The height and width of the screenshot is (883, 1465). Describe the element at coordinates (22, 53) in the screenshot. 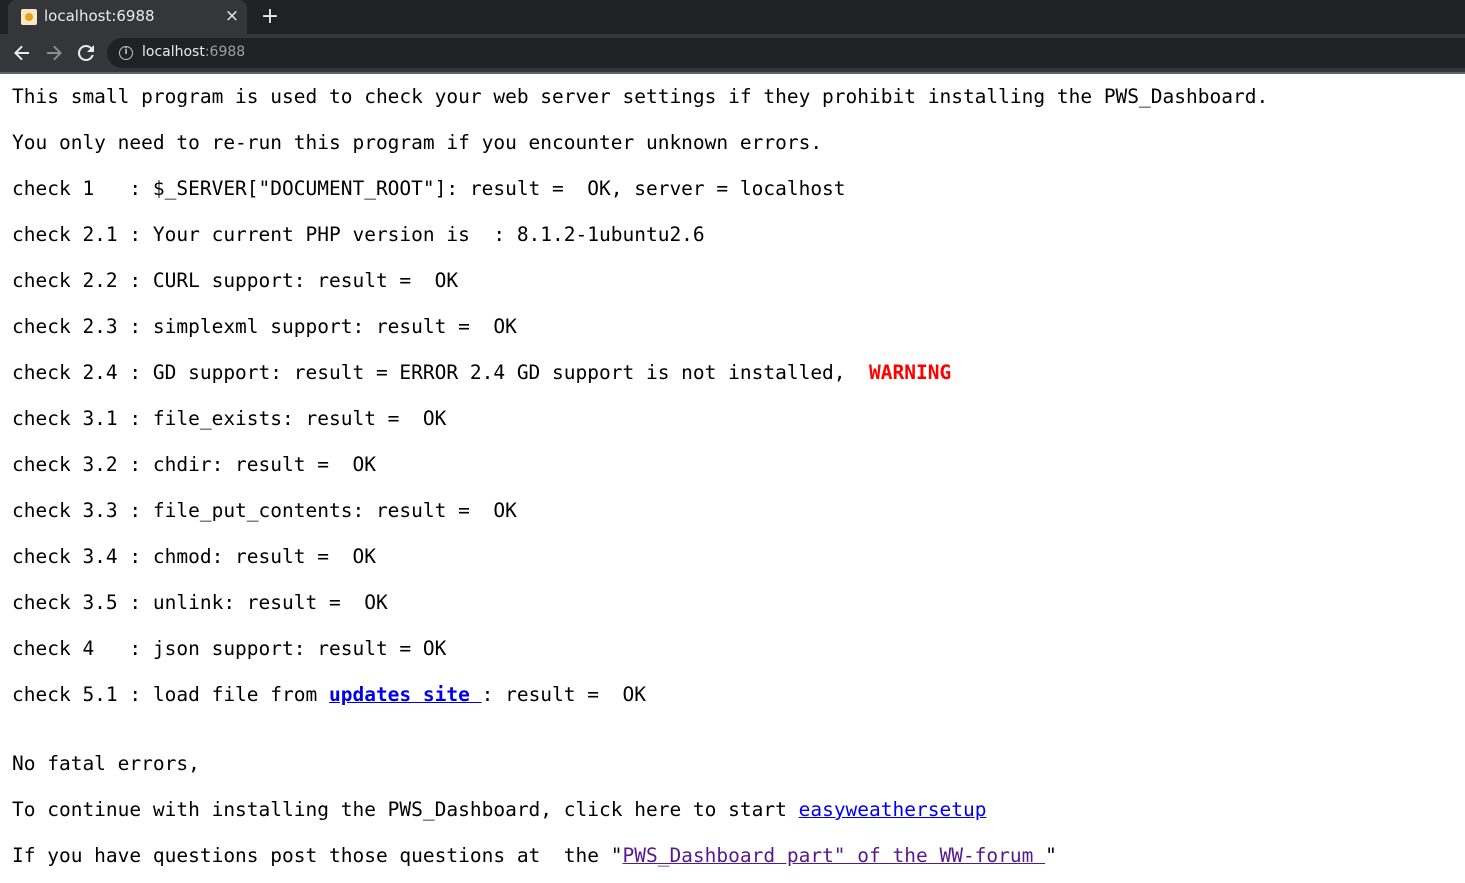

I see `back-arrow-icon` at that location.